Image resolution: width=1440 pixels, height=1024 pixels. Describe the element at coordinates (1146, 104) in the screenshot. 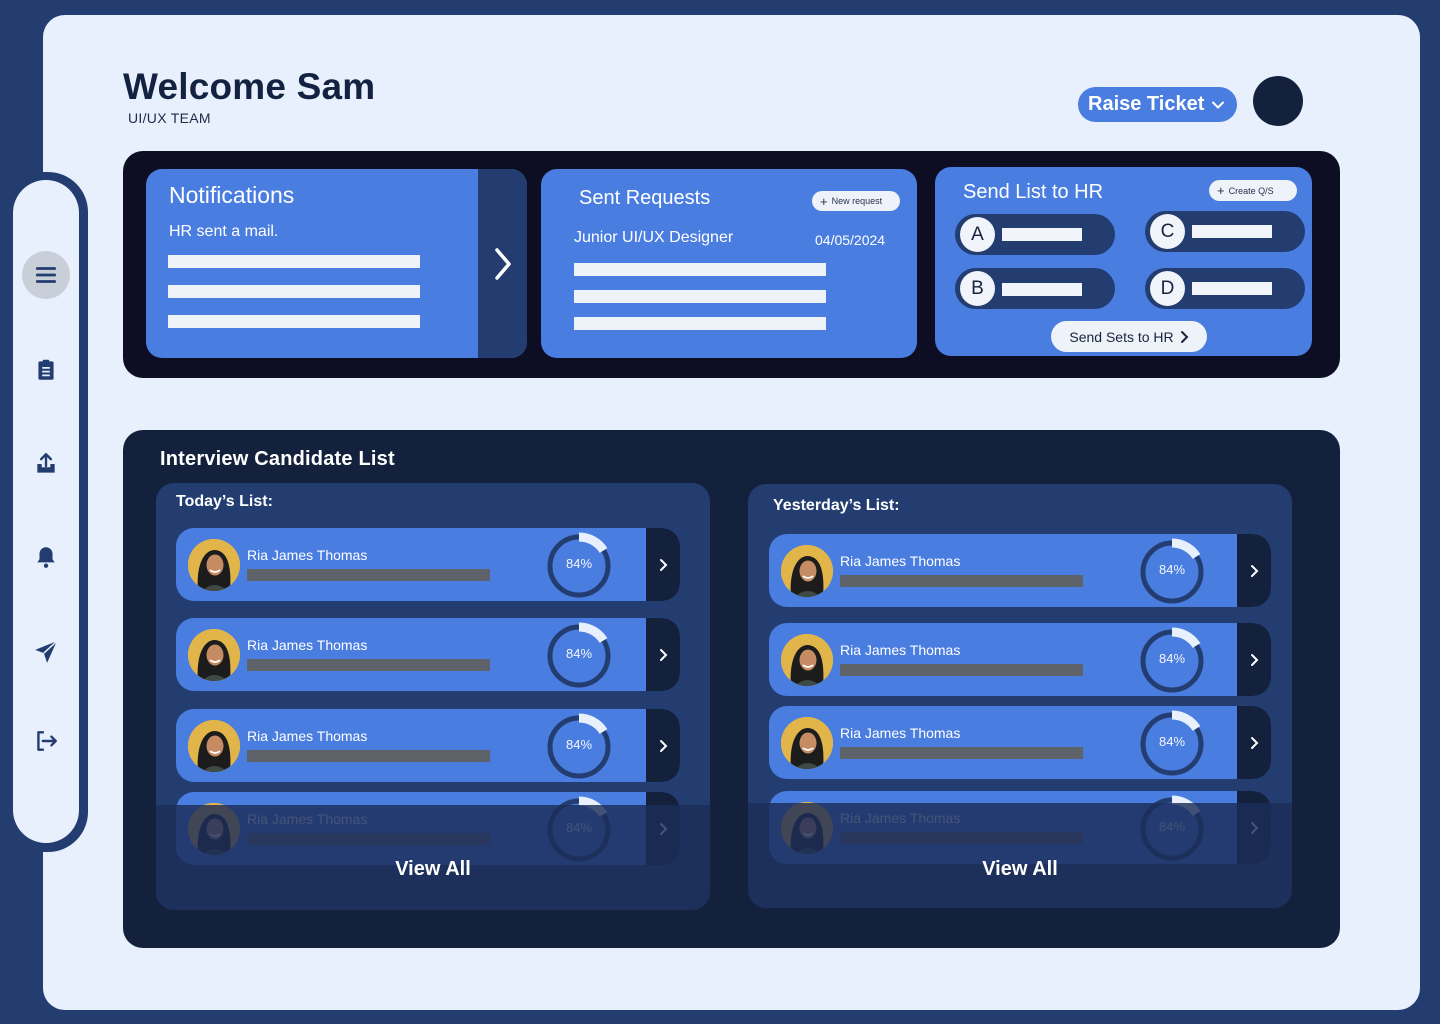

I see `raise-ticket-label: Raise Ticket` at that location.